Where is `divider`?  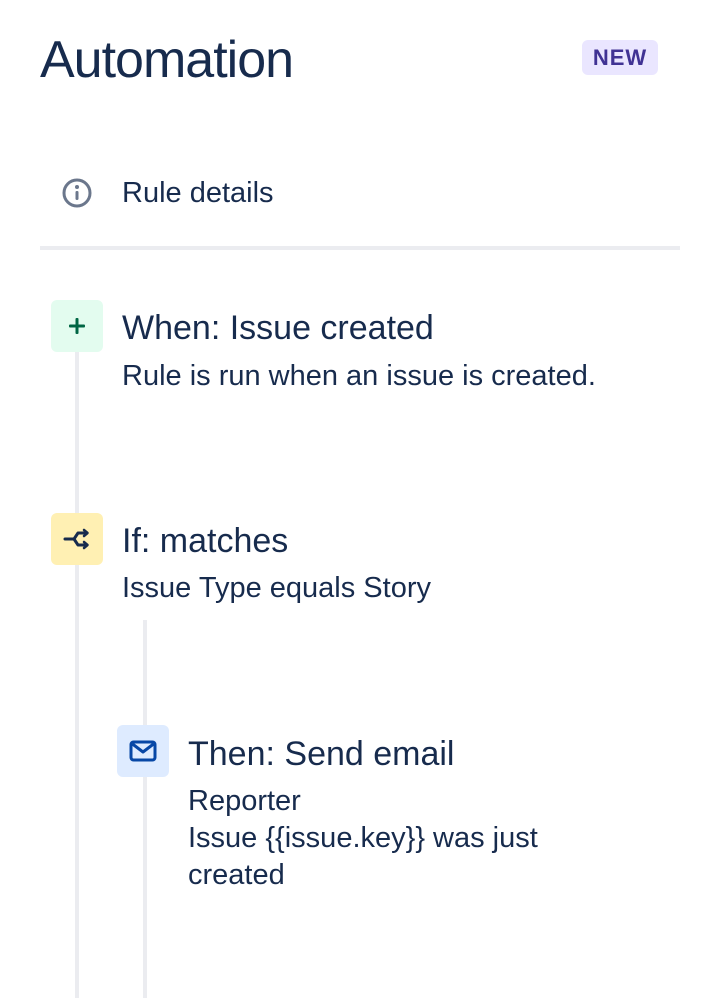 divider is located at coordinates (360, 248).